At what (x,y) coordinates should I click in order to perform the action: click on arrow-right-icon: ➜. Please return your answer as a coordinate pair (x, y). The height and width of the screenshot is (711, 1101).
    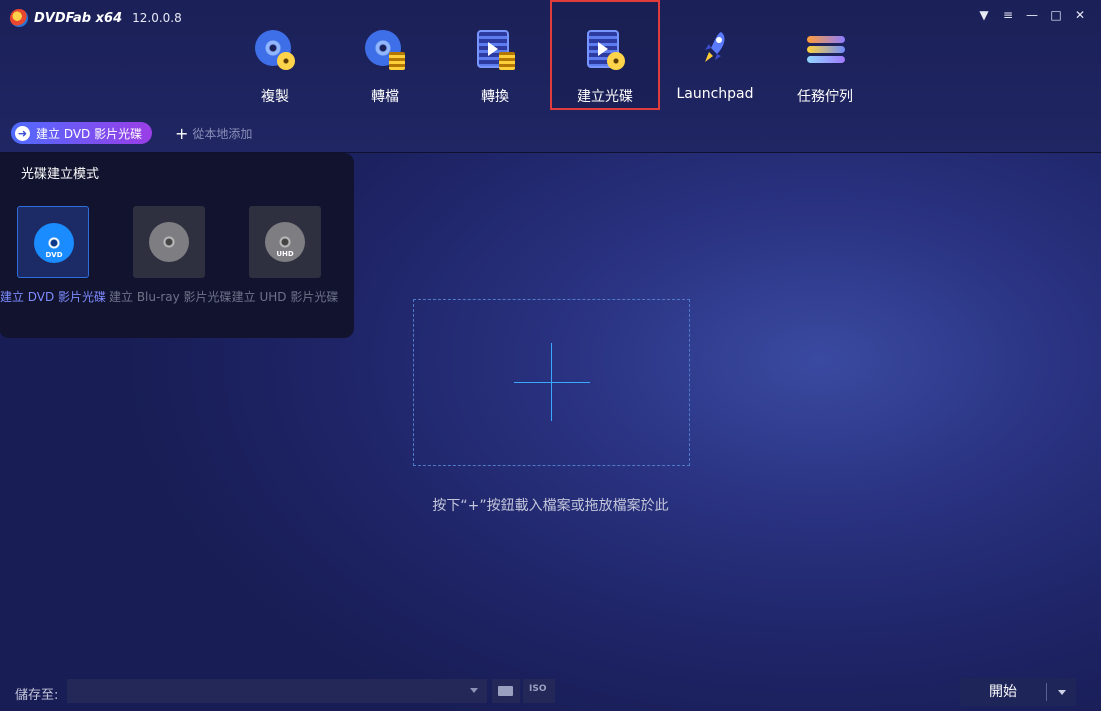
    Looking at the image, I should click on (22, 133).